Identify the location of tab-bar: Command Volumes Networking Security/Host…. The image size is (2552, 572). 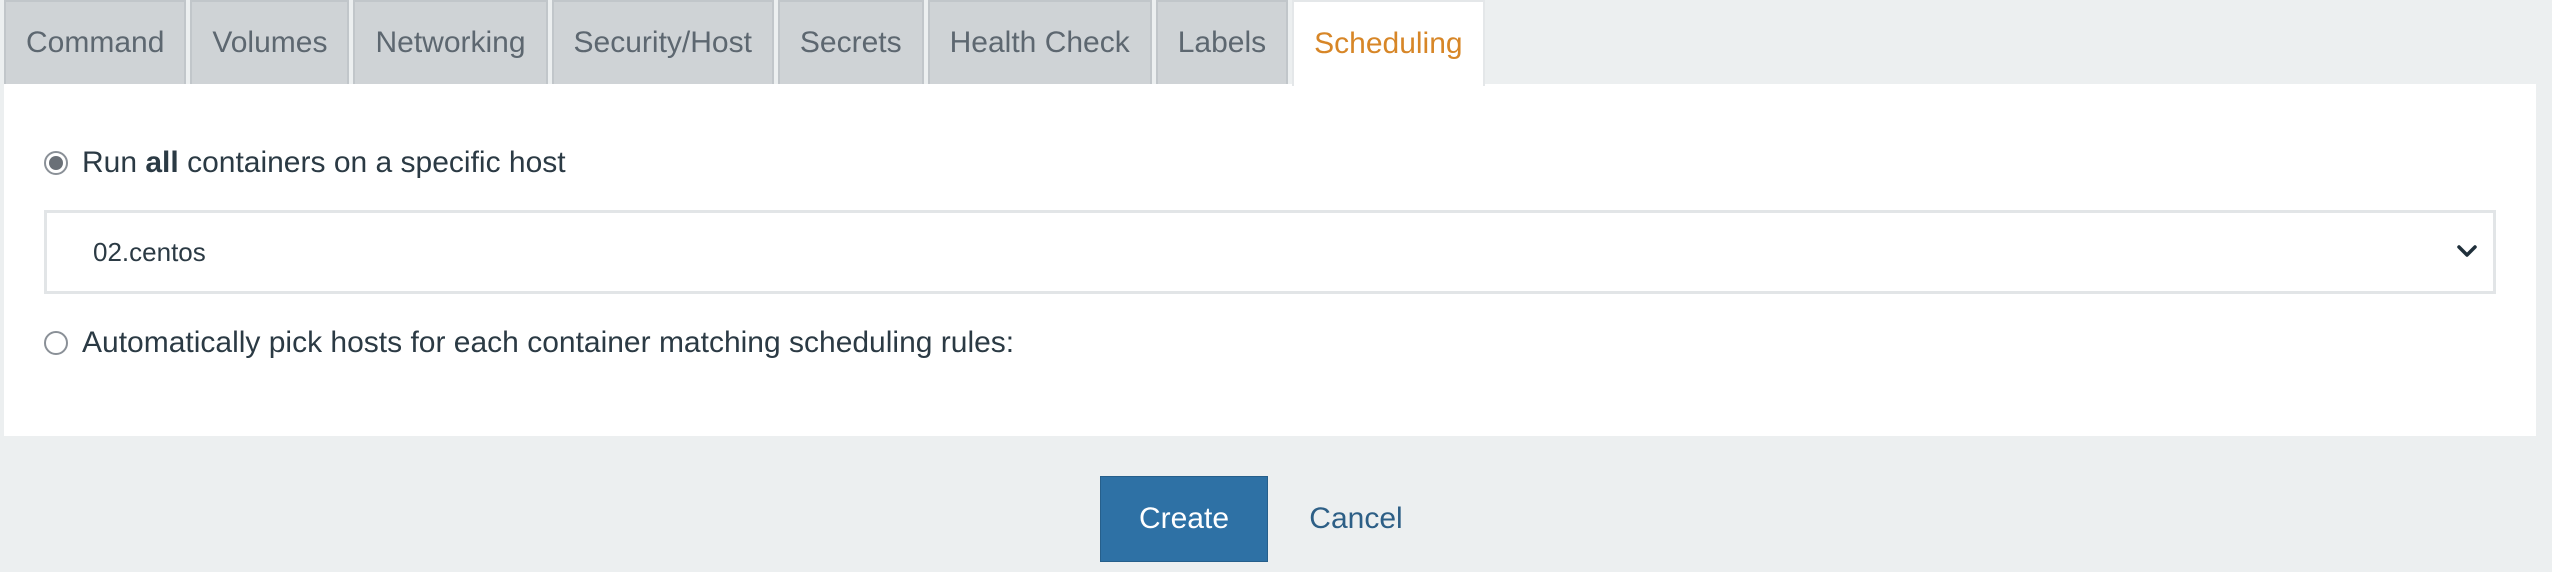
(746, 43).